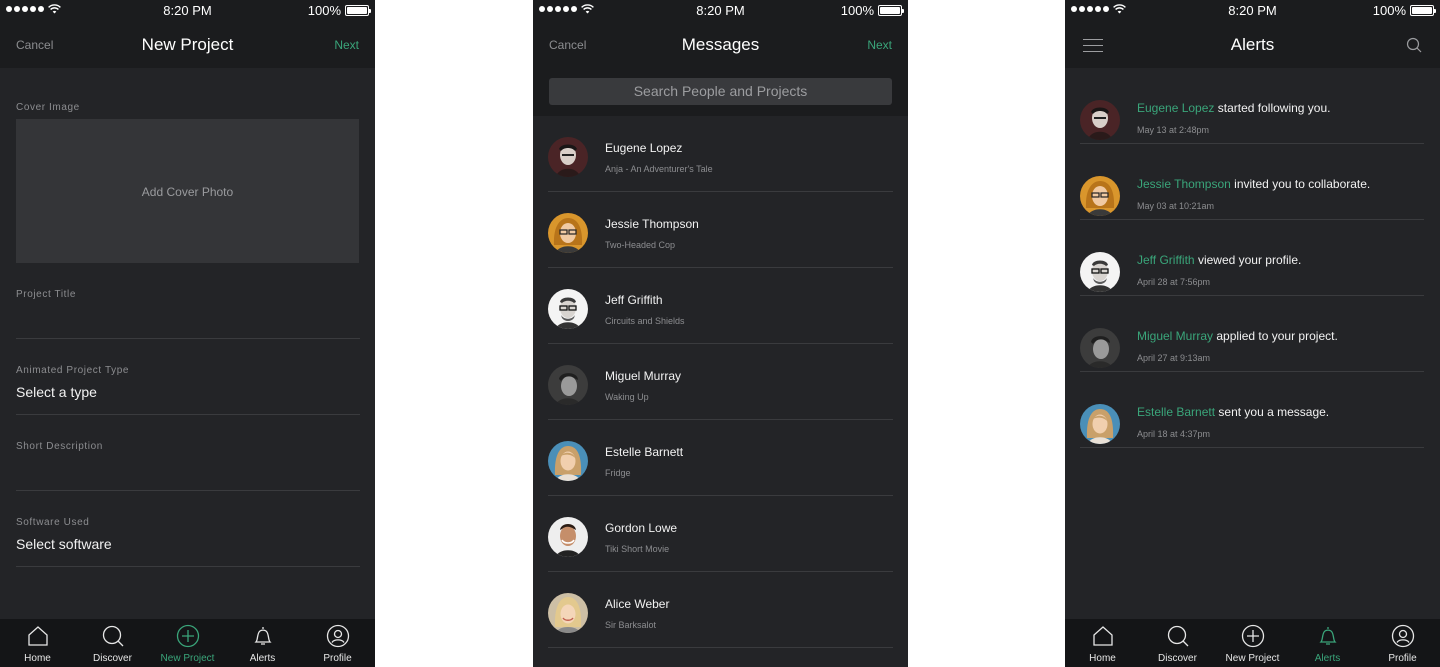  I want to click on search-bar: Search People and Projects, so click(720, 92).